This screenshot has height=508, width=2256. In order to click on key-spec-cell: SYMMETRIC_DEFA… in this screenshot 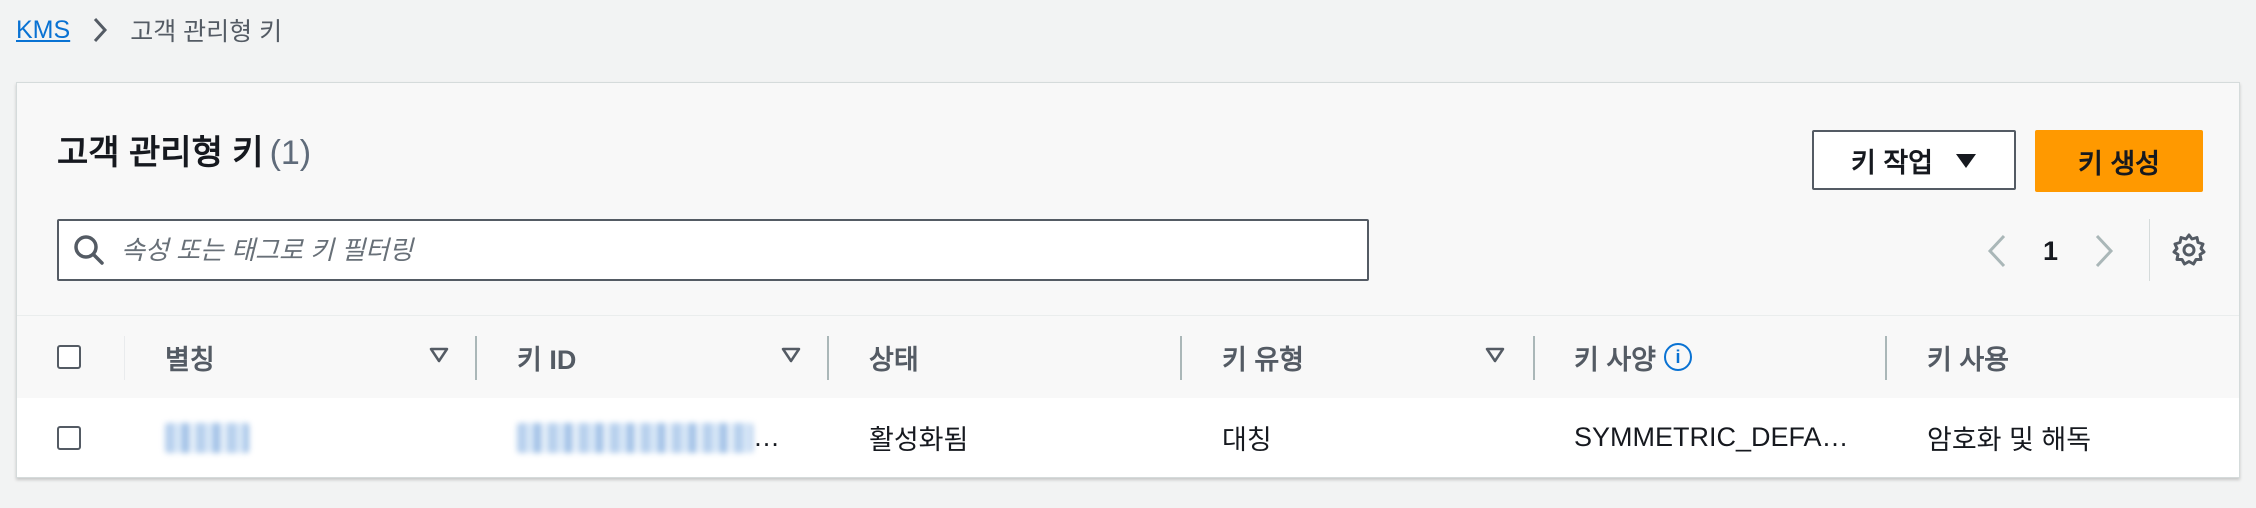, I will do `click(1711, 437)`.